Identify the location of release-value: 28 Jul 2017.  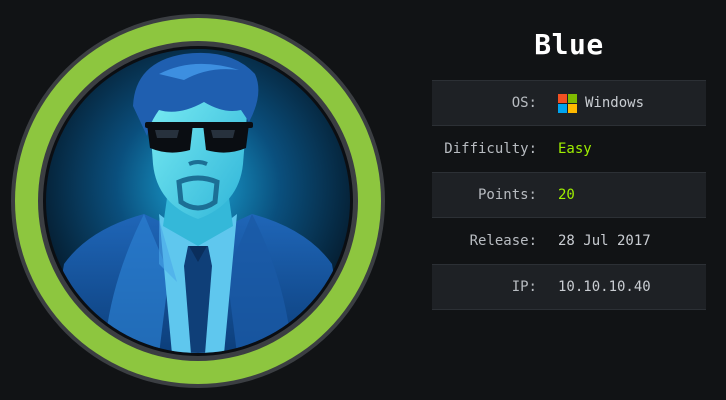
(604, 241).